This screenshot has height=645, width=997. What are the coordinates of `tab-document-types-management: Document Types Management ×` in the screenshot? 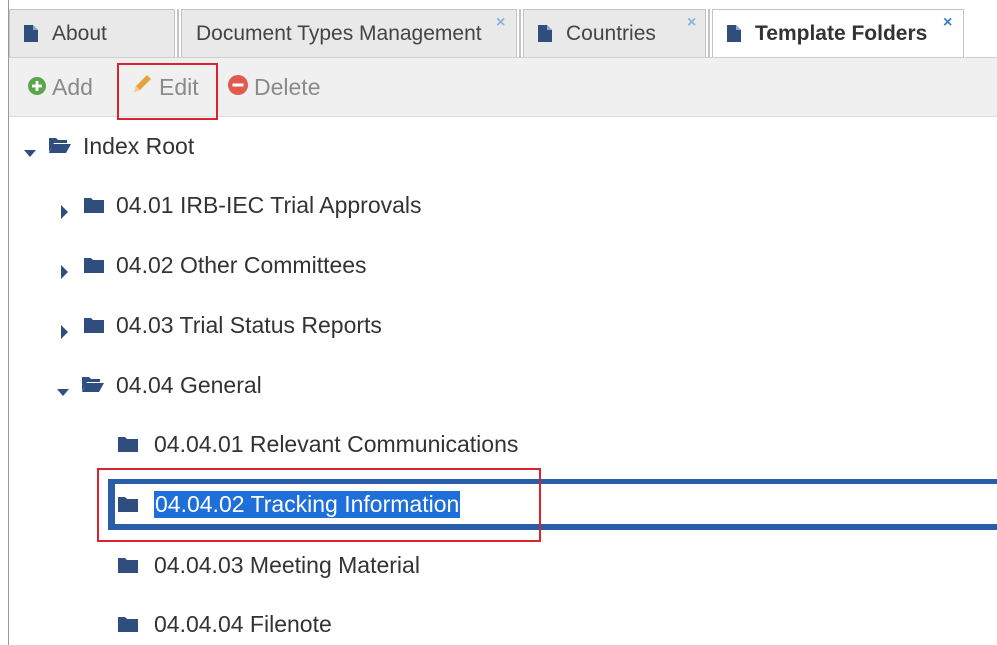 It's located at (349, 33).